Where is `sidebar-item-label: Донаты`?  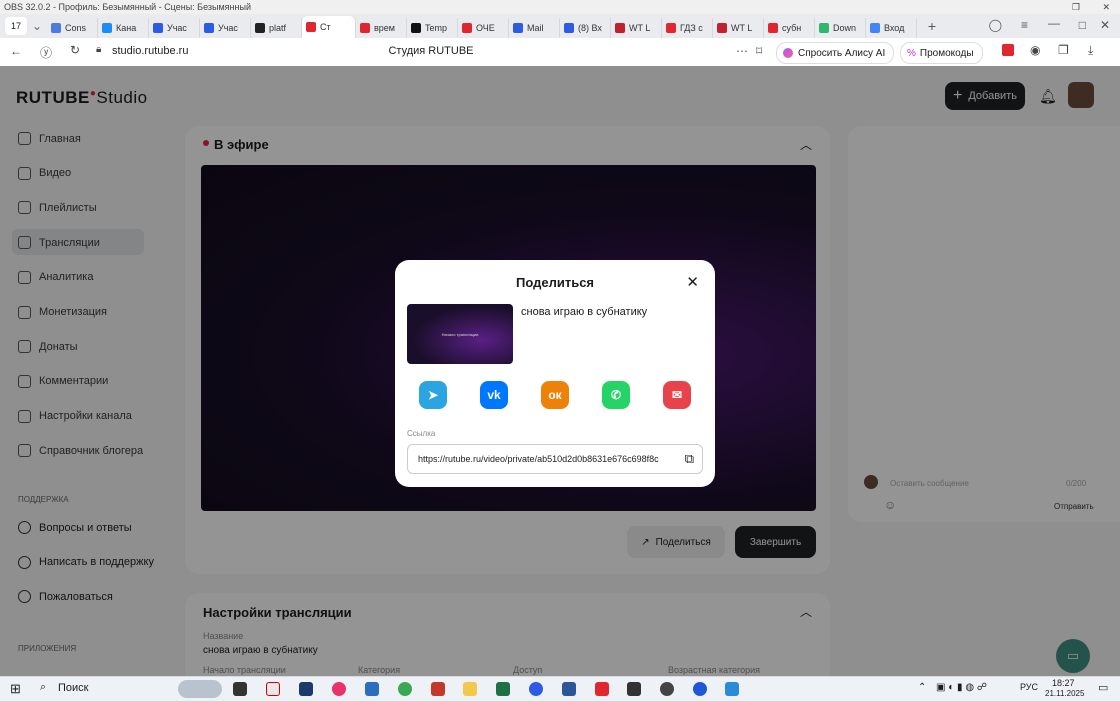
sidebar-item-label: Донаты is located at coordinates (58, 346).